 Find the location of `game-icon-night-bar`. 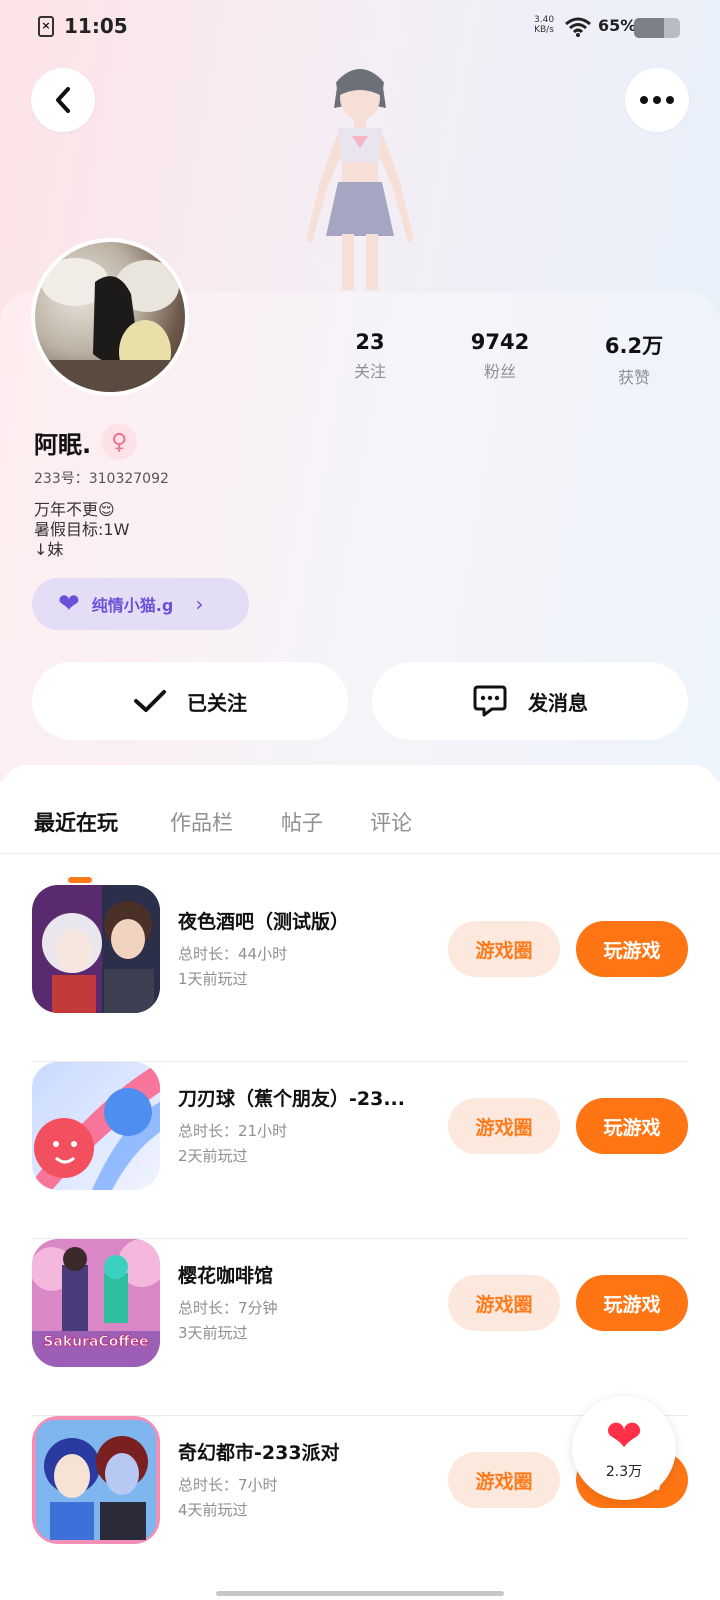

game-icon-night-bar is located at coordinates (96, 949).